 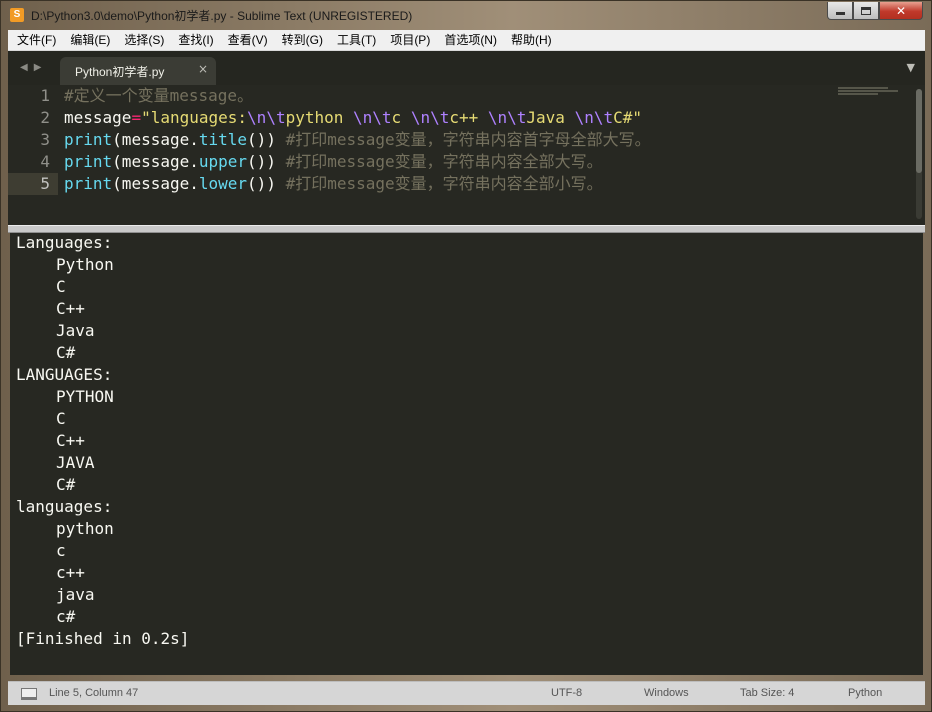 I want to click on minimap, so click(x=868, y=91).